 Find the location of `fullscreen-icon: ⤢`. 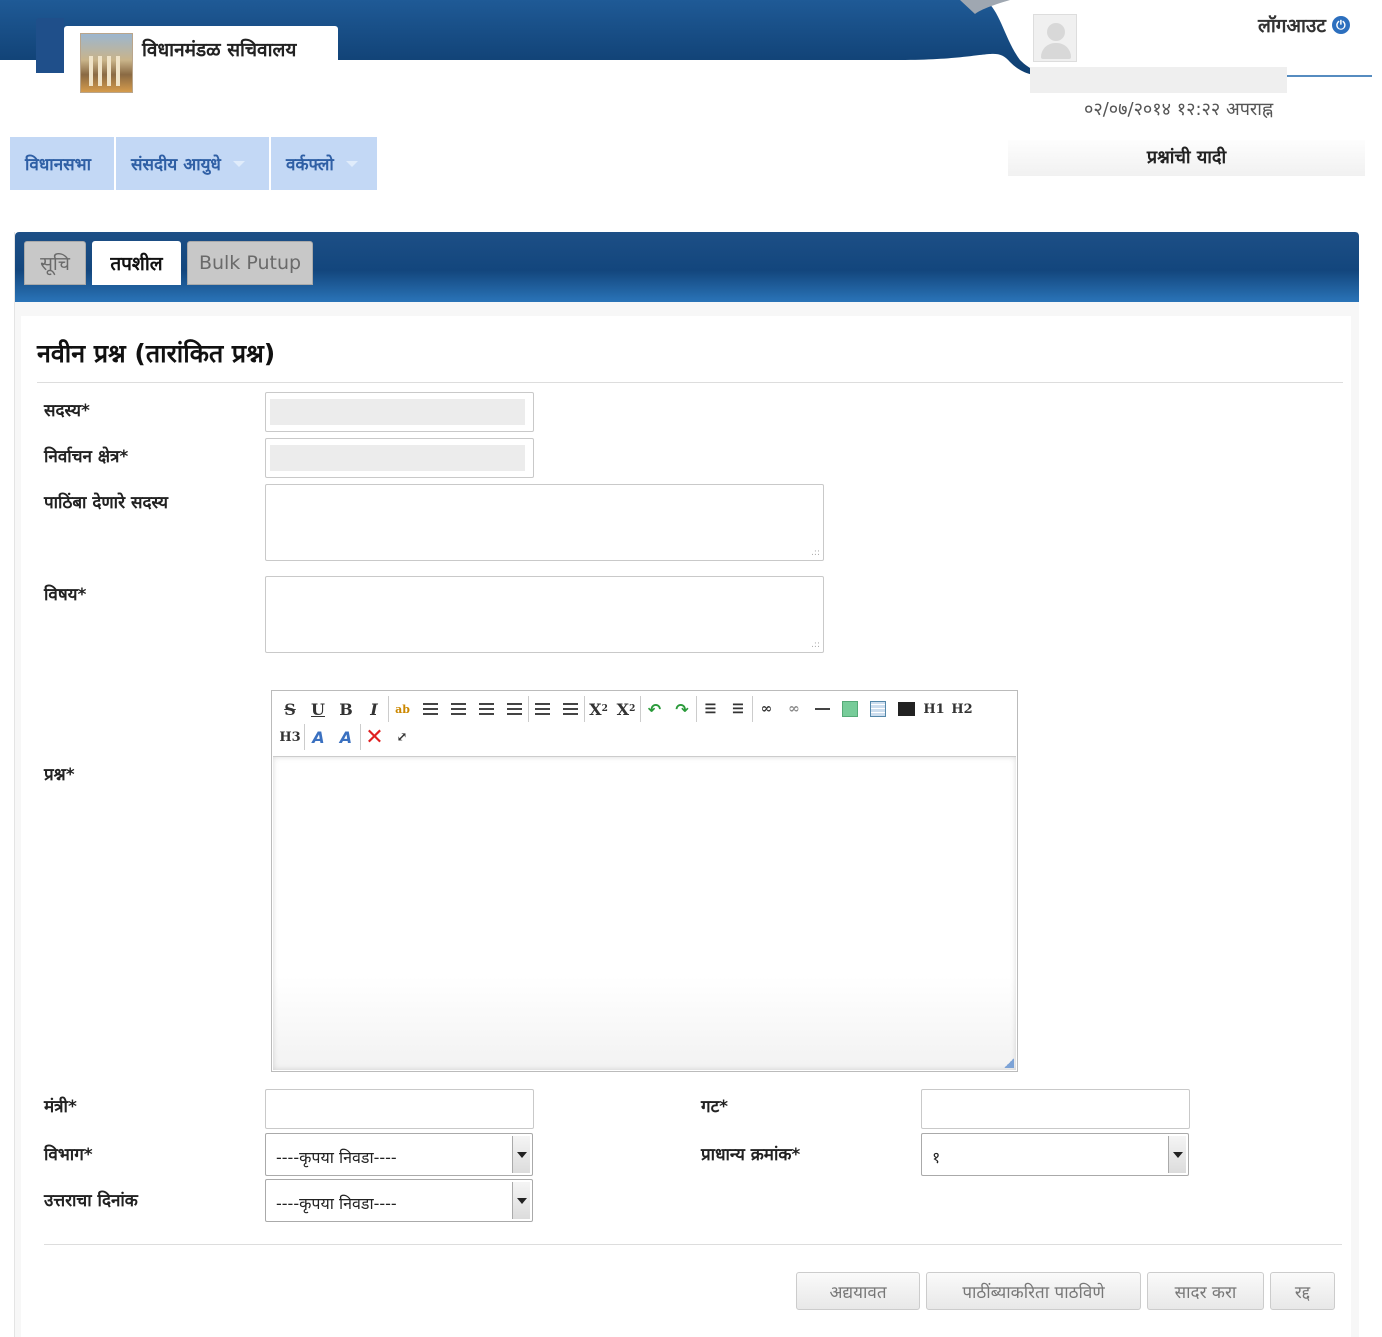

fullscreen-icon: ⤢ is located at coordinates (402, 737).